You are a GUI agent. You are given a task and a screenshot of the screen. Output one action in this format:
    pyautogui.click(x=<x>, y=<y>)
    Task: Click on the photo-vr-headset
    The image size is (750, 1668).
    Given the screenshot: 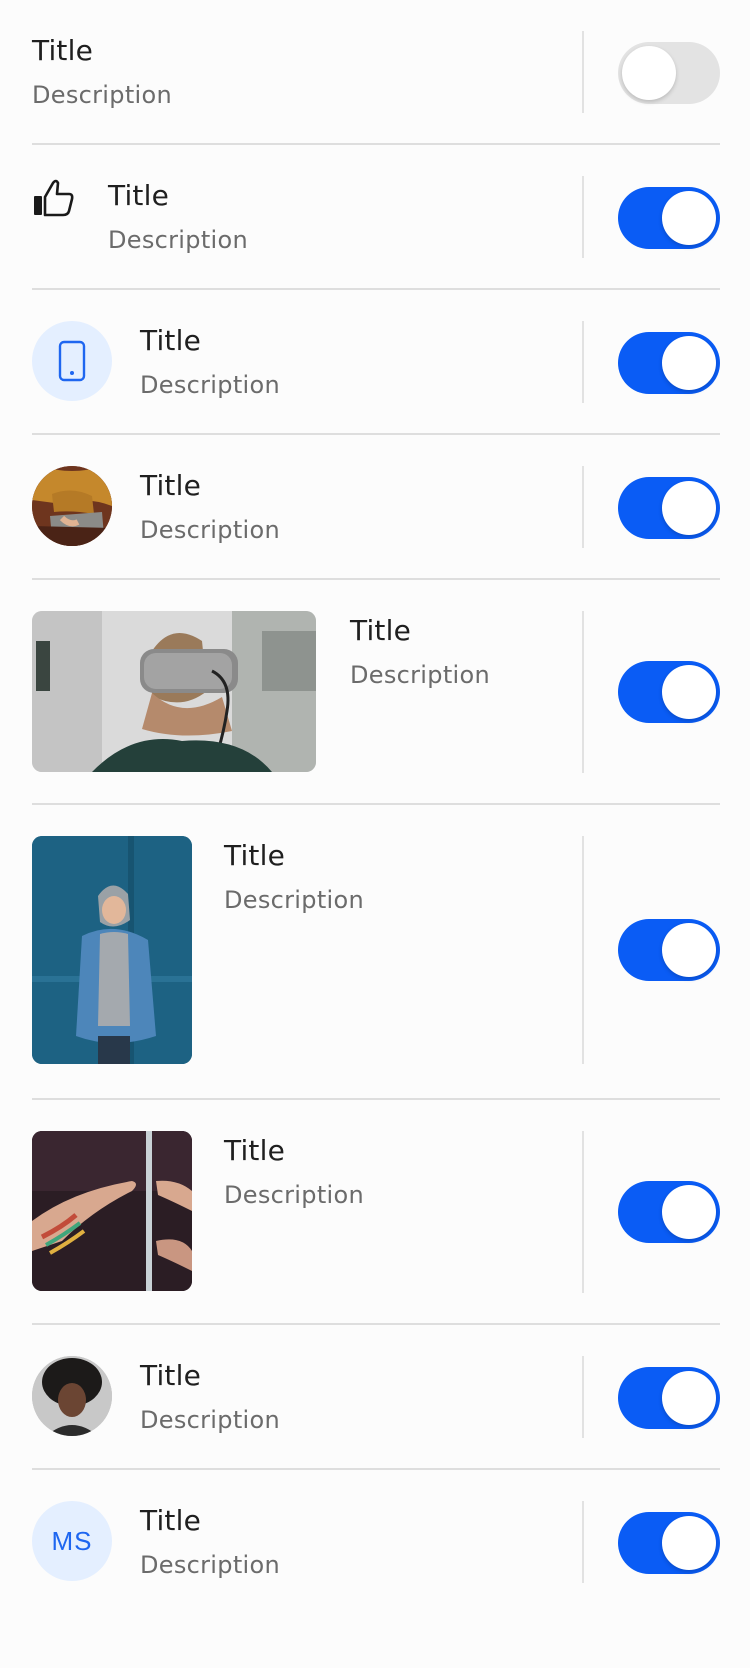 What is the action you would take?
    pyautogui.click(x=174, y=691)
    